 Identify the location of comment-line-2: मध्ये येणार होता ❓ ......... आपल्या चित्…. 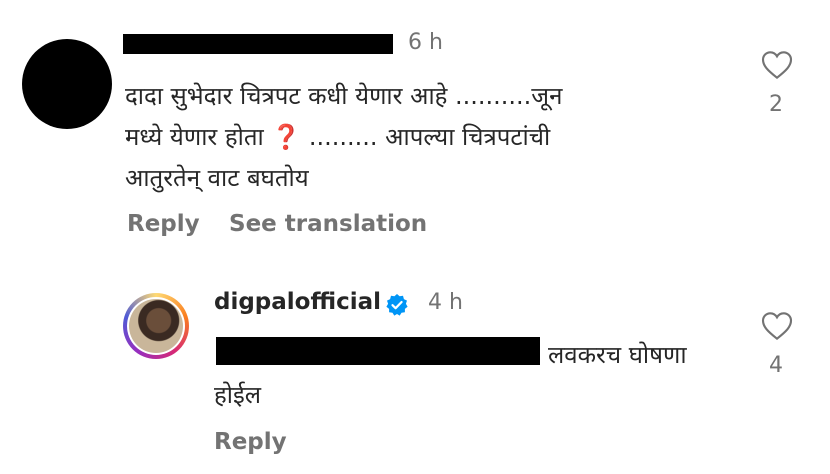
(338, 137).